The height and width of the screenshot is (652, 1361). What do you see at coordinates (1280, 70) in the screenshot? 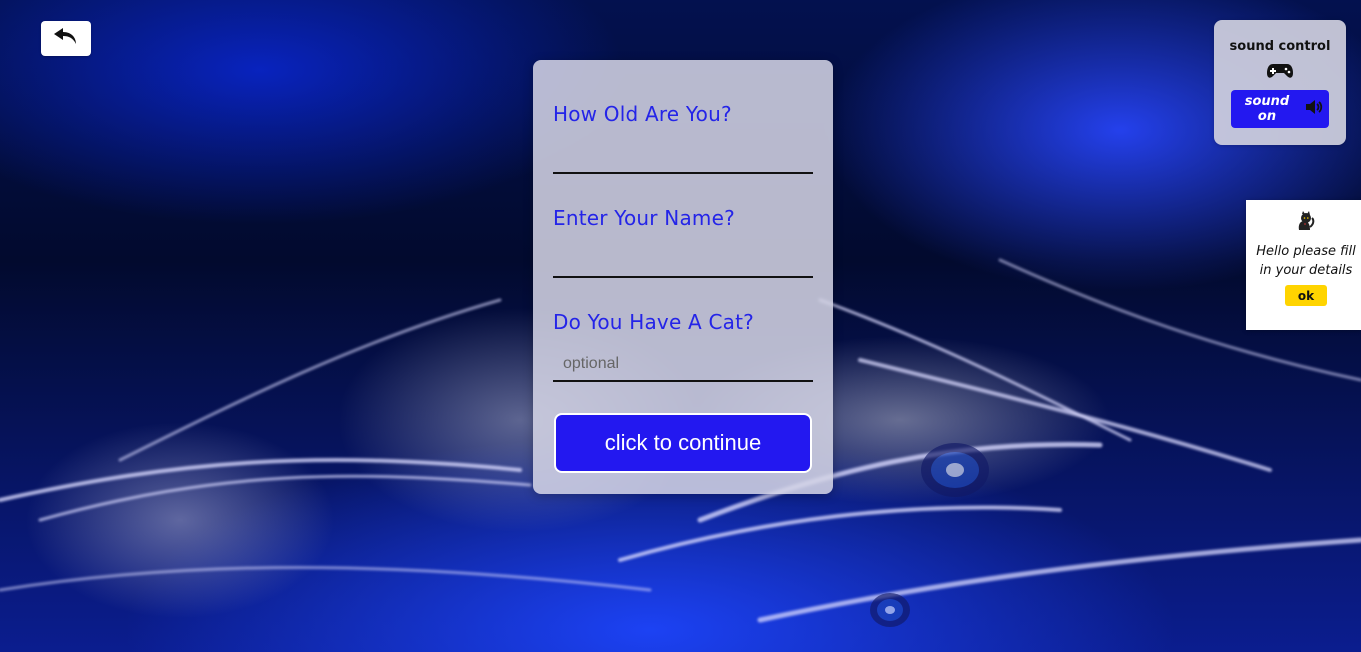
I see `gamepad-icon` at bounding box center [1280, 70].